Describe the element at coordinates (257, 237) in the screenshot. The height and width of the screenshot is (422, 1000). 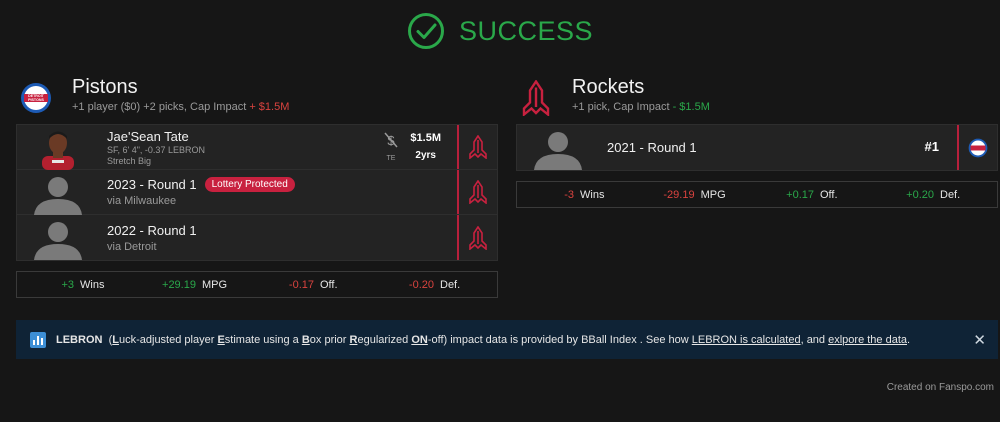
I see `list-item: 2022 - Round 1 via Detroit` at that location.